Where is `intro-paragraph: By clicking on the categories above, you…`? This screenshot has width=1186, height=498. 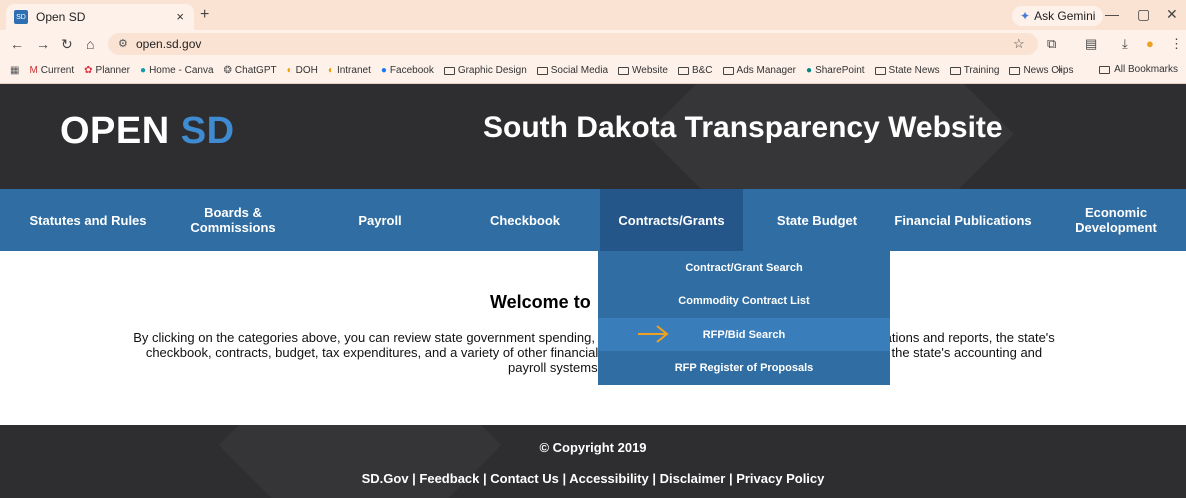
intro-paragraph: By clicking on the categories above, you… is located at coordinates (594, 352).